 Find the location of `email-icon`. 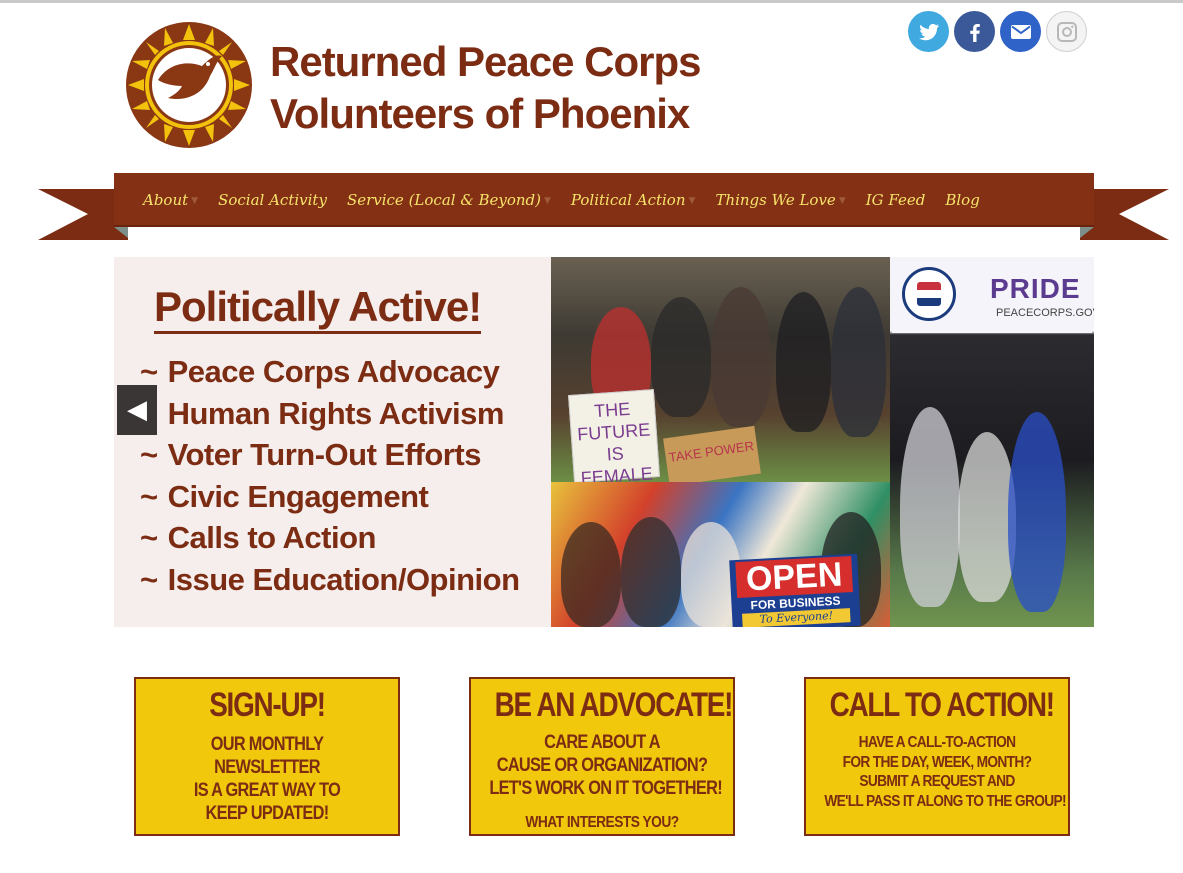

email-icon is located at coordinates (1020, 31).